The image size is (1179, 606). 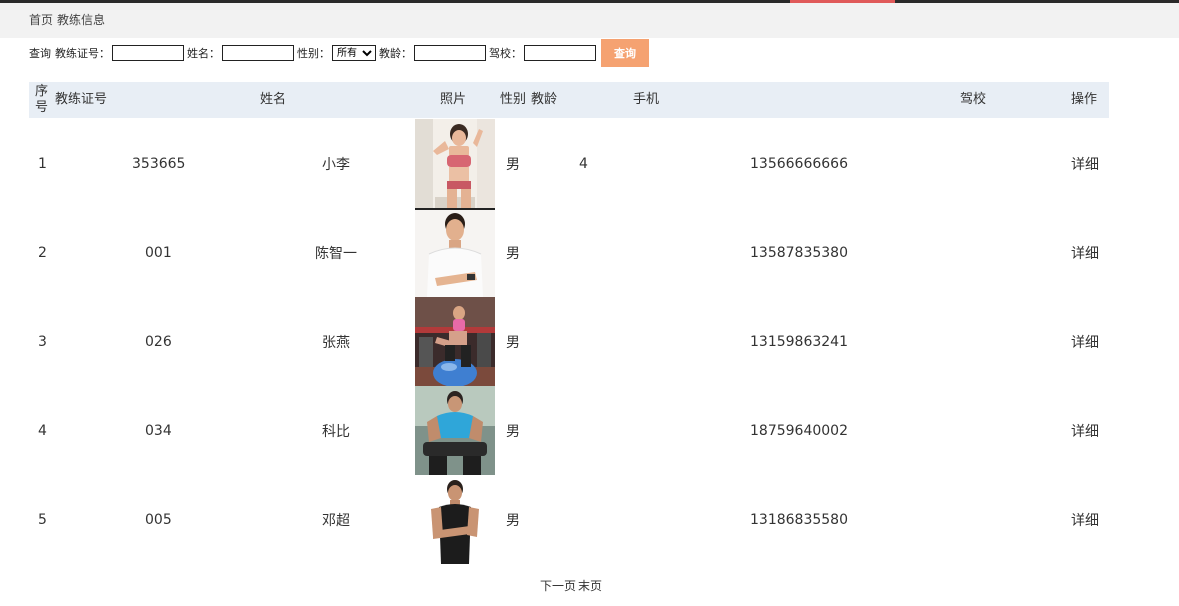 What do you see at coordinates (590, 586) in the screenshot?
I see `last-page-link: 末页` at bounding box center [590, 586].